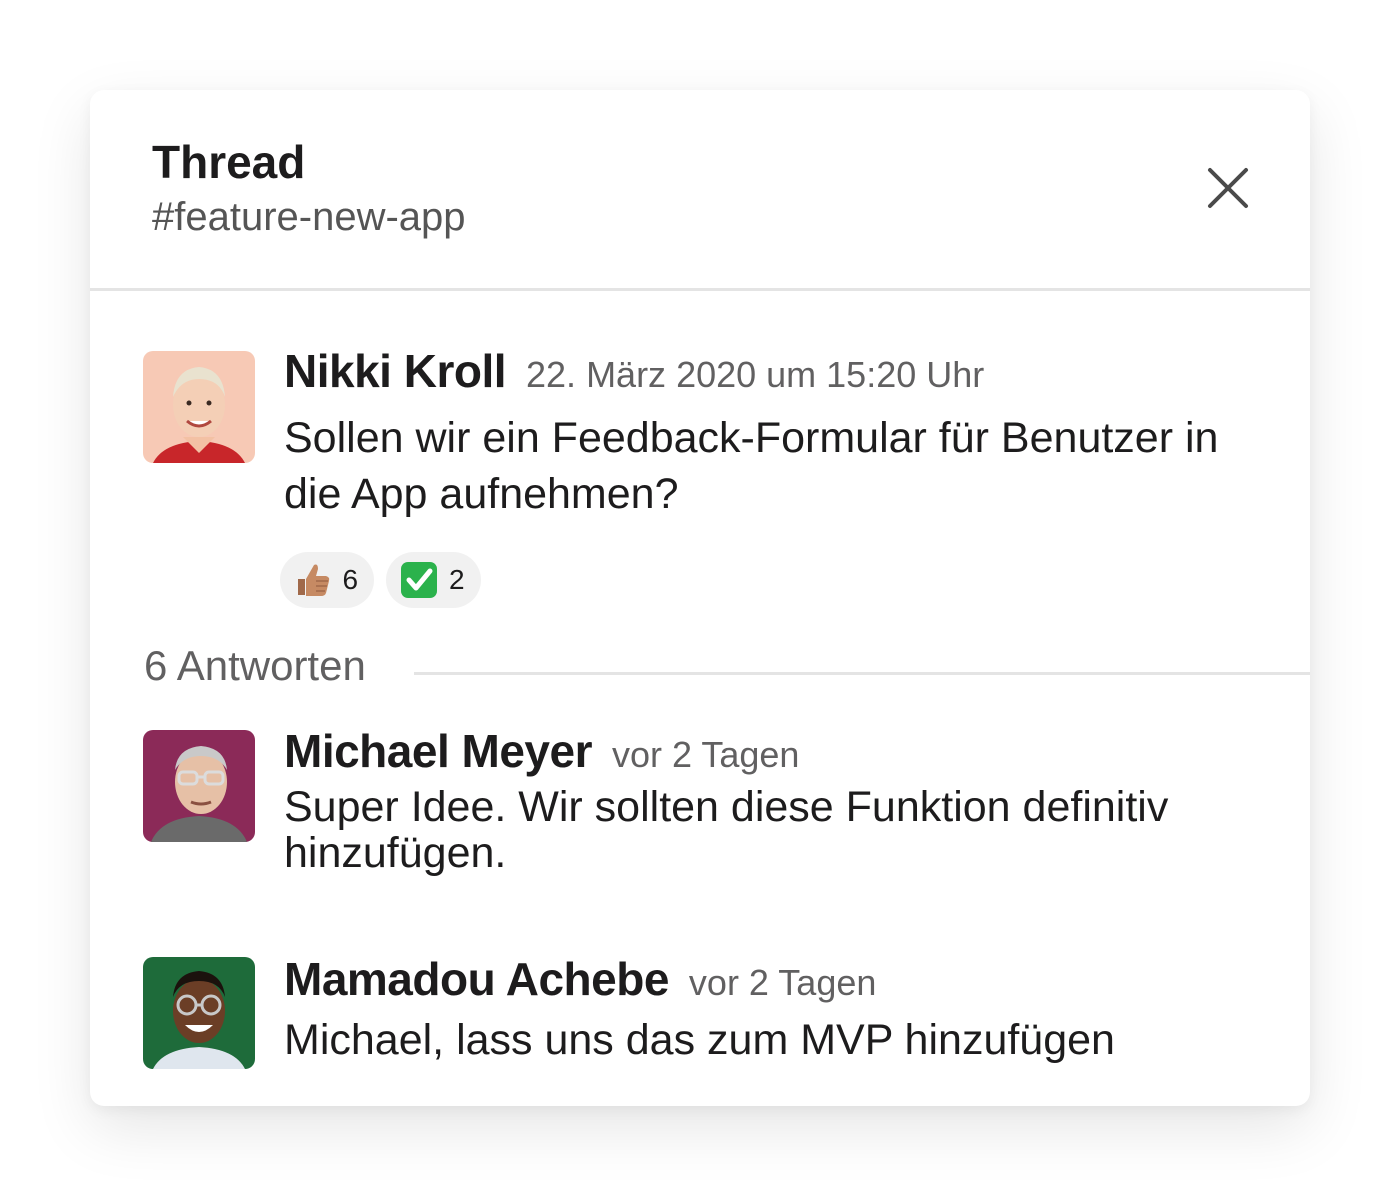  I want to click on message-author: Nikki Kroll, so click(395, 371).